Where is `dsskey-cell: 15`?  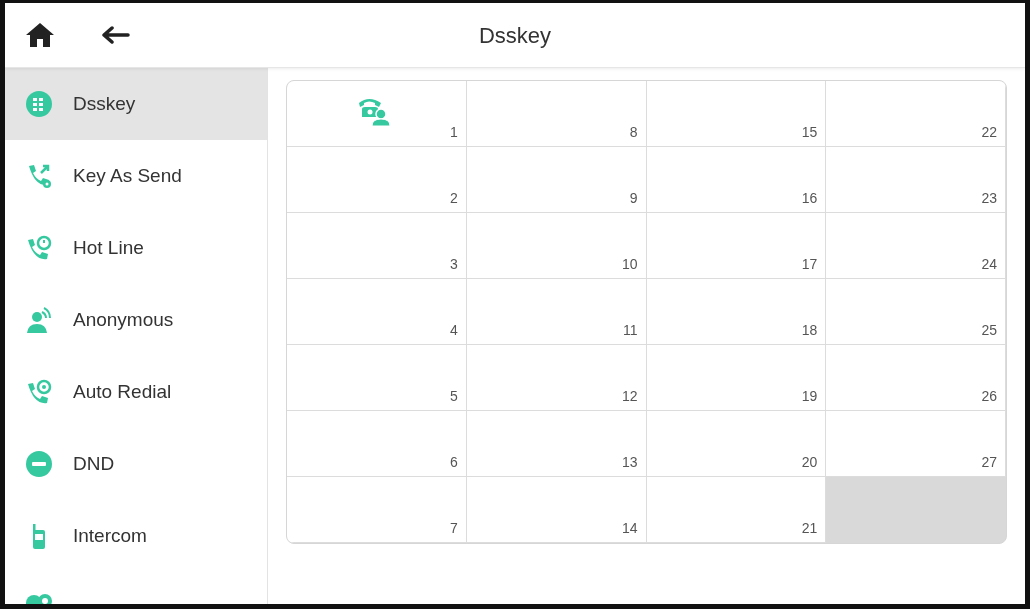
dsskey-cell: 15 is located at coordinates (736, 114).